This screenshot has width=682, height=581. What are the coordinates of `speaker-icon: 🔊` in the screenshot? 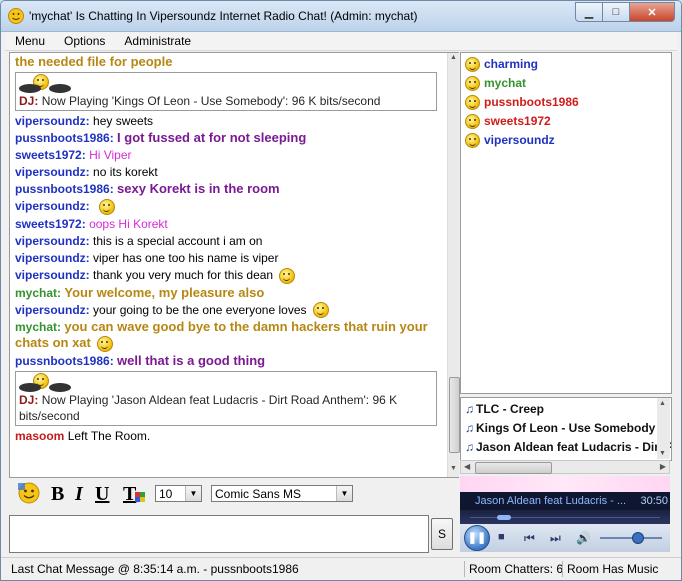 It's located at (583, 538).